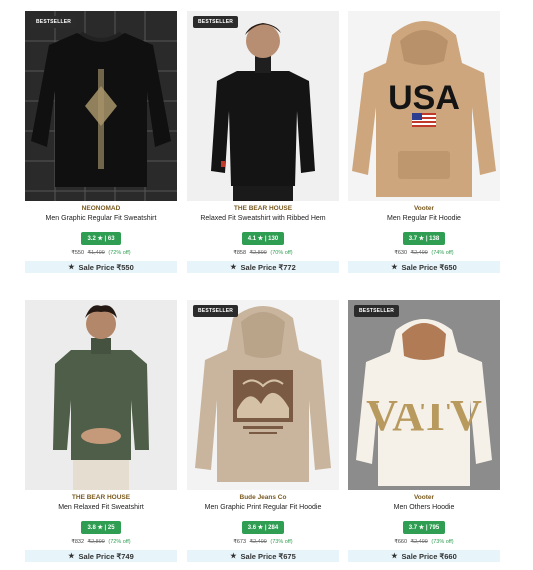 This screenshot has height=570, width=533. Describe the element at coordinates (424, 415) in the screenshot. I see `hoodie-graphic-text: VATV` at that location.